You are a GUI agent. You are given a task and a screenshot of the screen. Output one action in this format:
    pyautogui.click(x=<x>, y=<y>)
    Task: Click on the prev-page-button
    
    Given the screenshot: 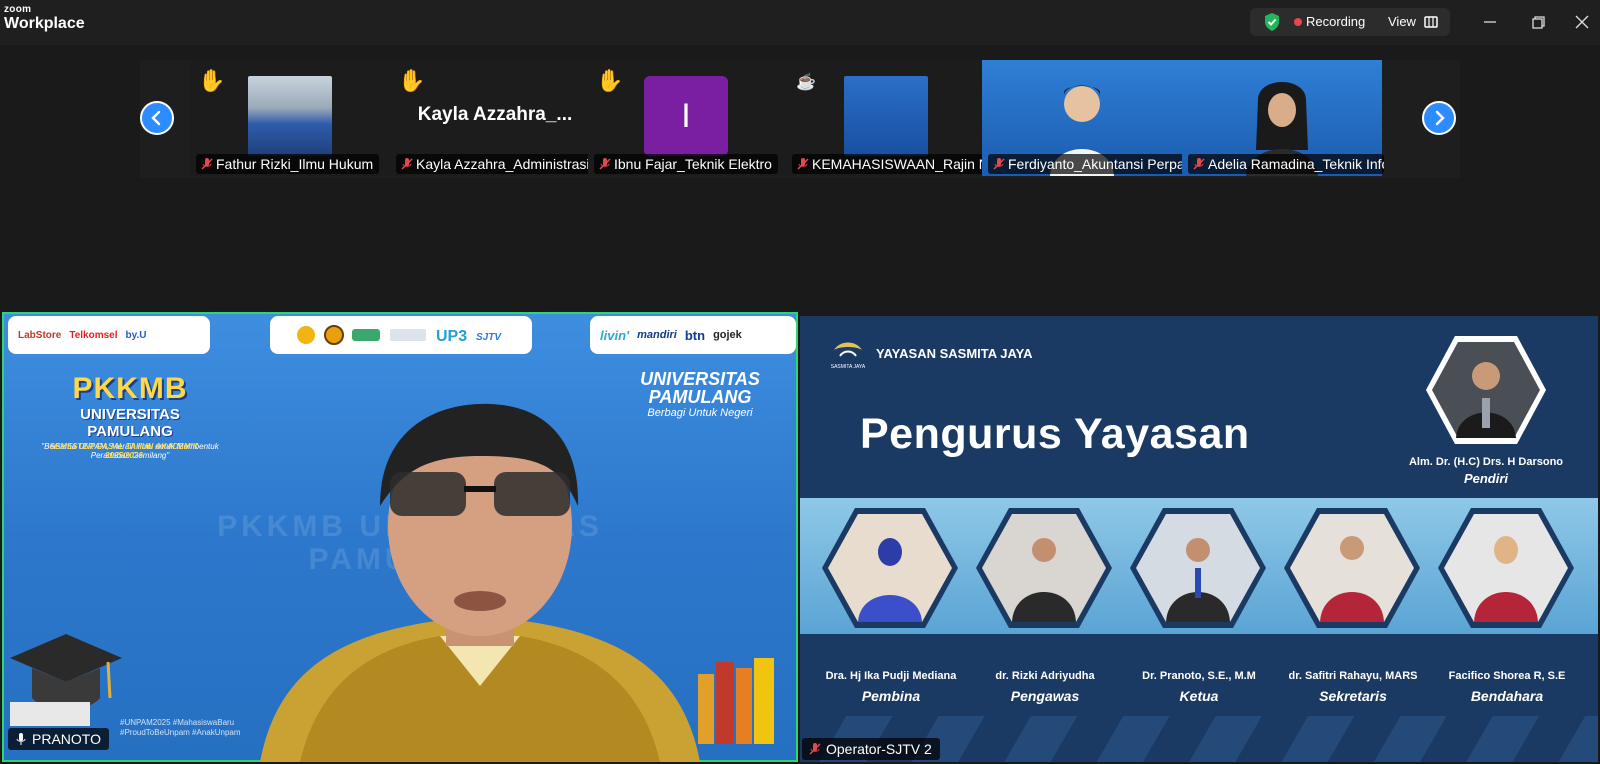 What is the action you would take?
    pyautogui.click(x=157, y=118)
    